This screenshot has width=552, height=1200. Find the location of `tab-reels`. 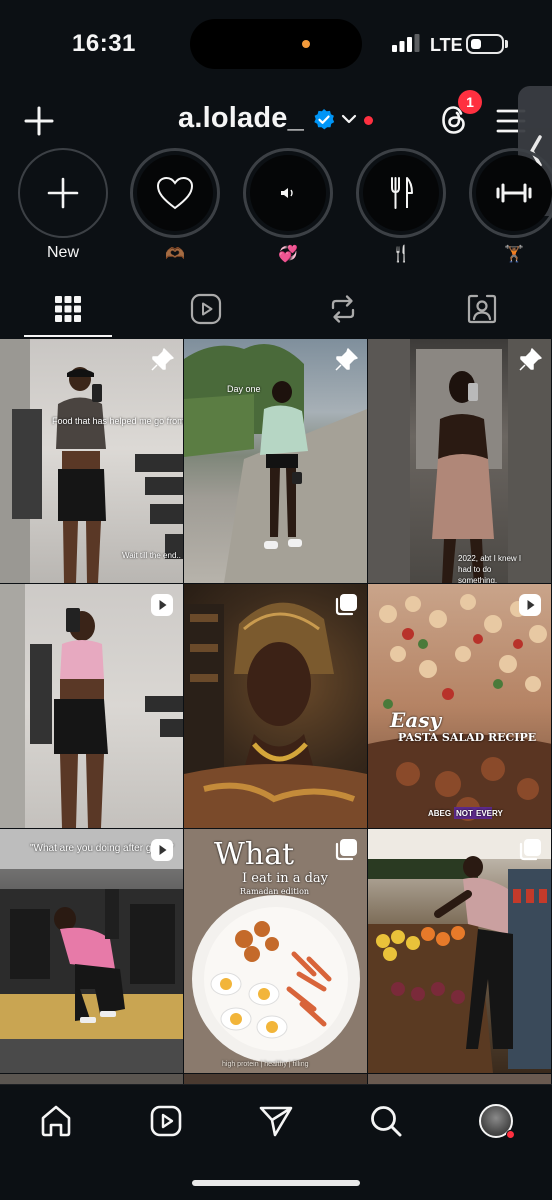

tab-reels is located at coordinates (206, 309).